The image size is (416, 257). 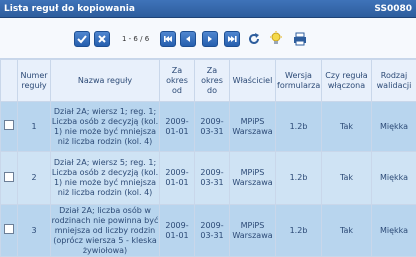 What do you see at coordinates (208, 9) in the screenshot?
I see `window-titlebar: Lista reguł do kopiowania SS0080` at bounding box center [208, 9].